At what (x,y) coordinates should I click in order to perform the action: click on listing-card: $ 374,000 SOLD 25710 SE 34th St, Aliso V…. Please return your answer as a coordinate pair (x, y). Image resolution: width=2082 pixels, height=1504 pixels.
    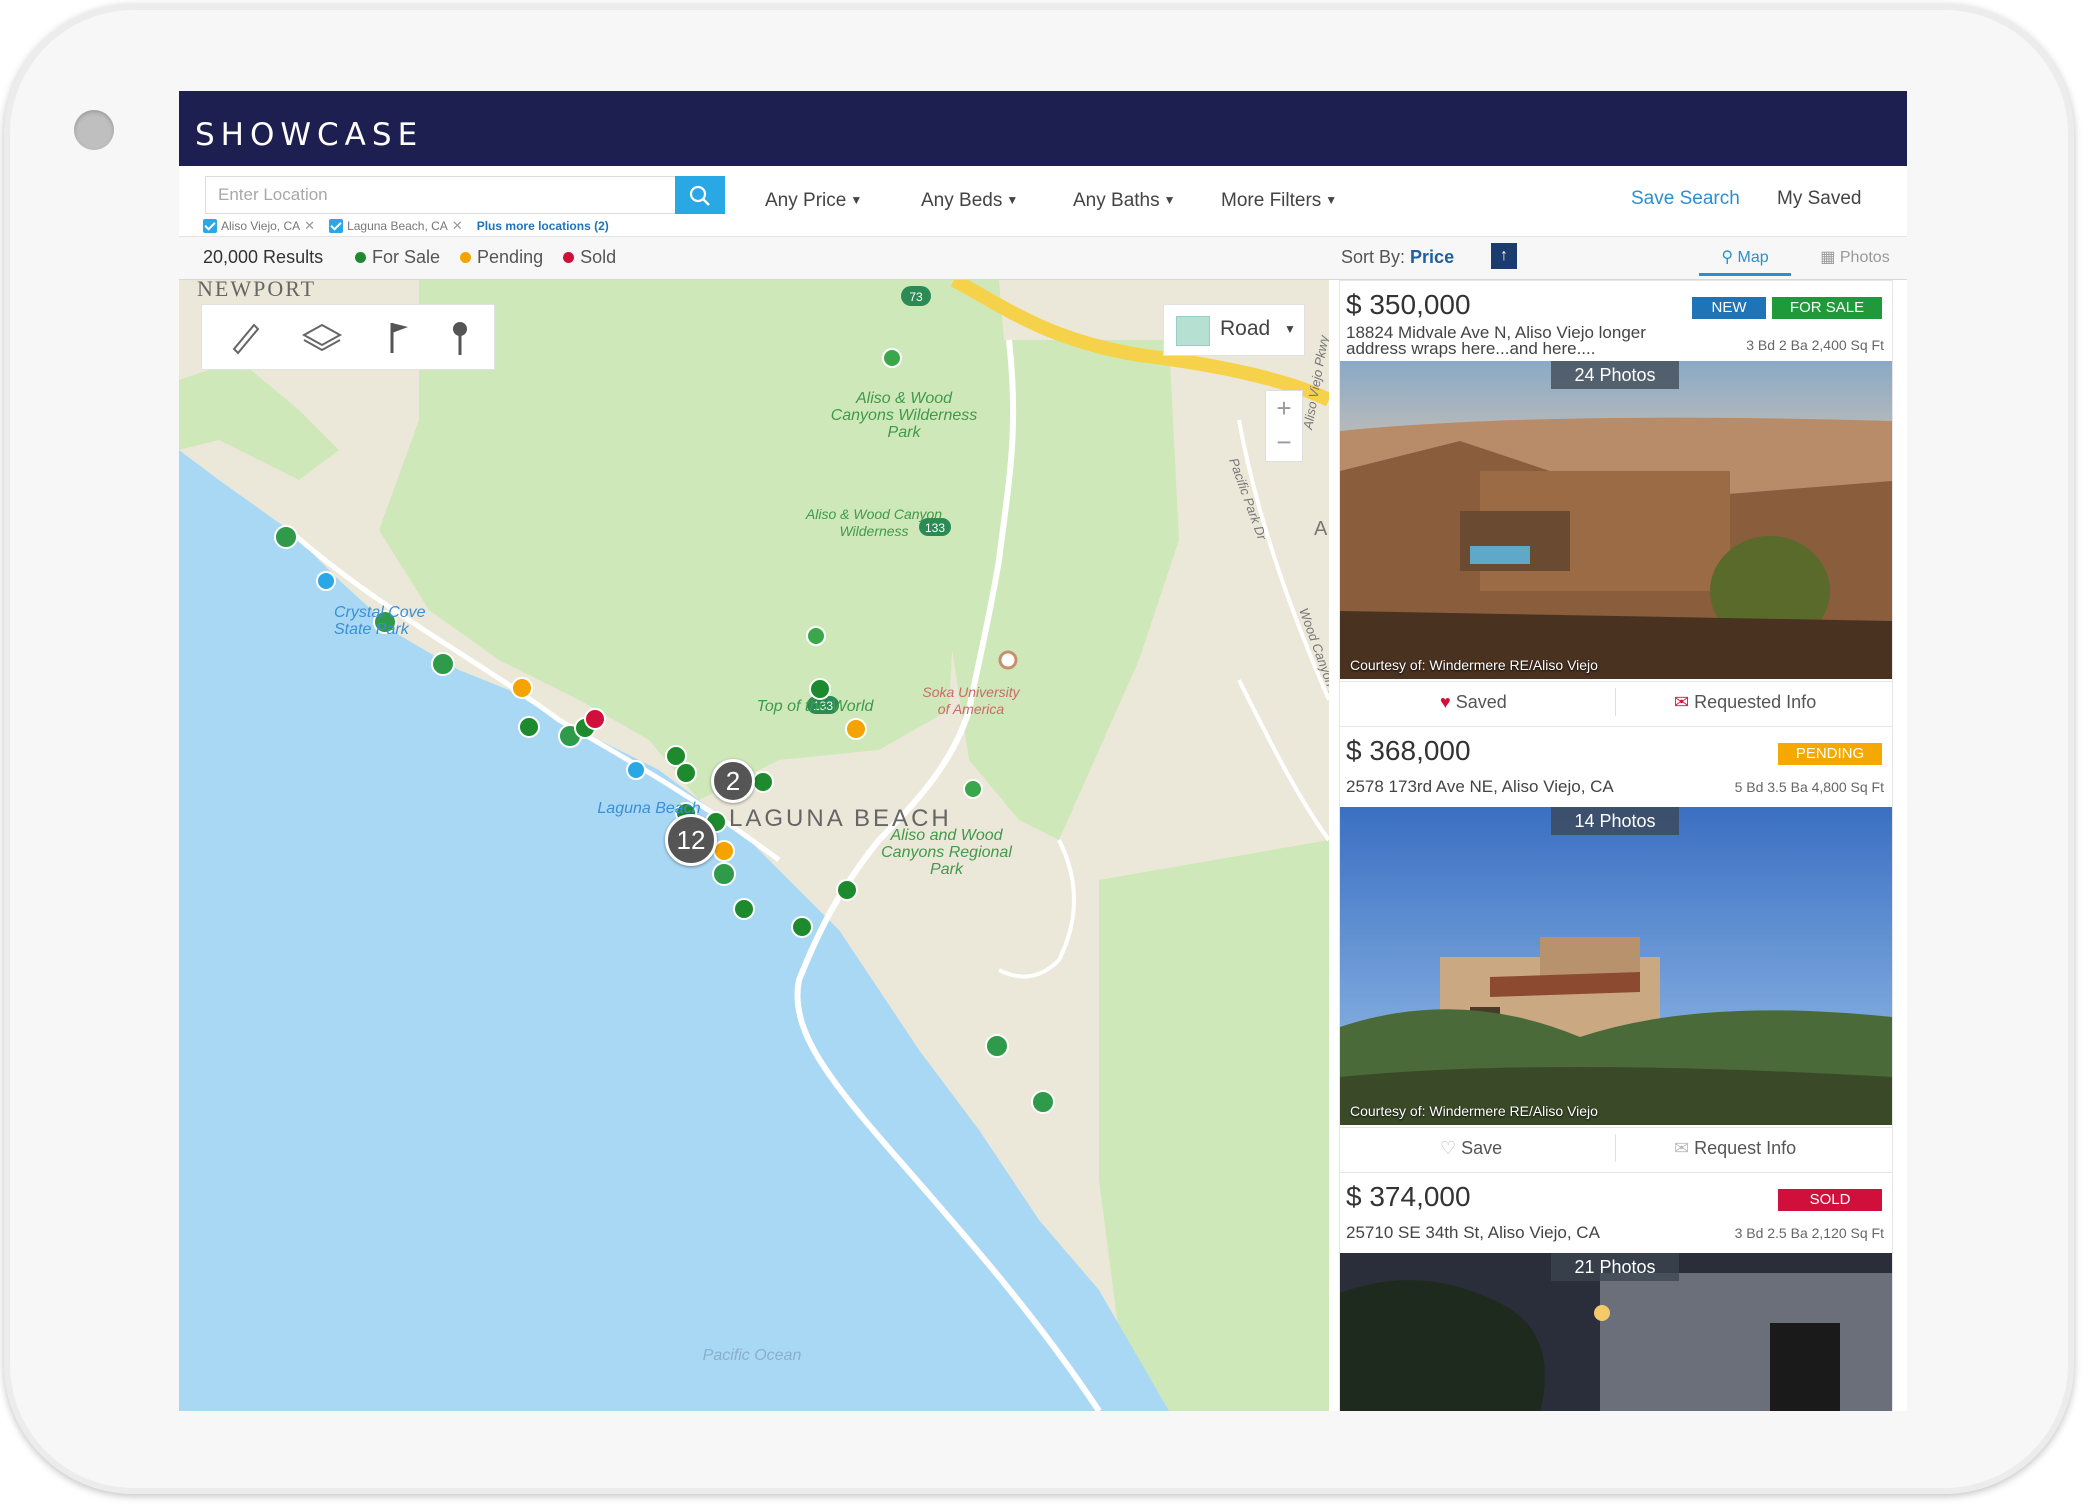
    Looking at the image, I should click on (1616, 1291).